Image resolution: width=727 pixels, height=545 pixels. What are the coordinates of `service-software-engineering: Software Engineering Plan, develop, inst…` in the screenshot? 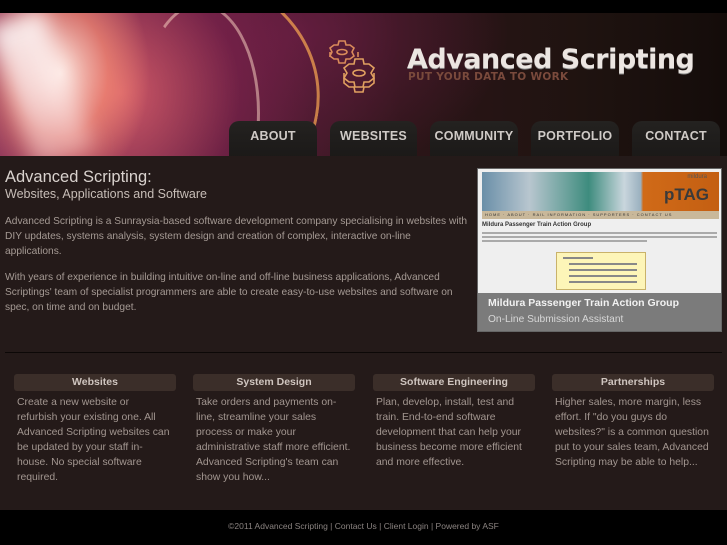 It's located at (454, 422).